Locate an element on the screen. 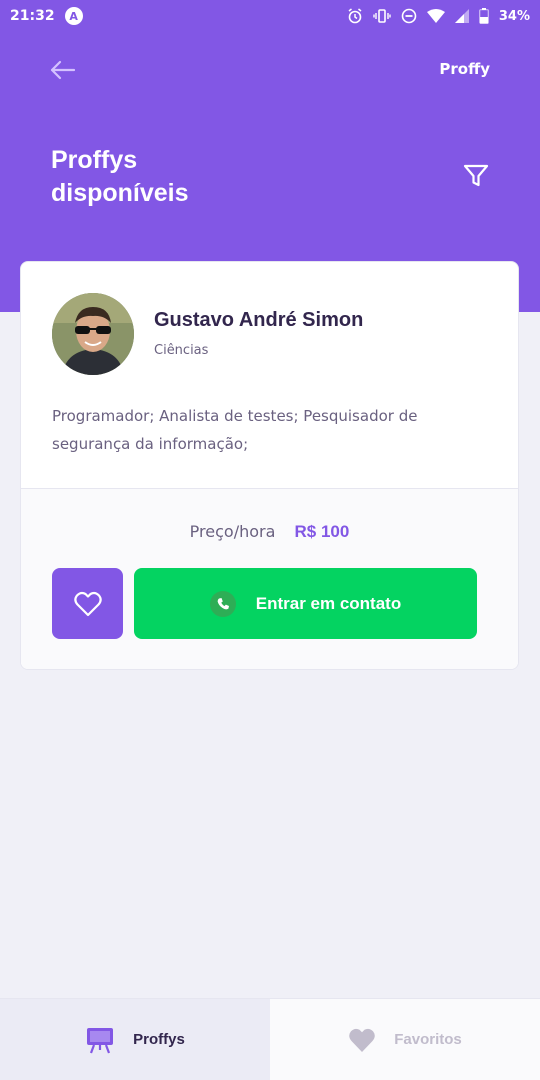  price-row: Preço/hora R$ 100 is located at coordinates (269, 532).